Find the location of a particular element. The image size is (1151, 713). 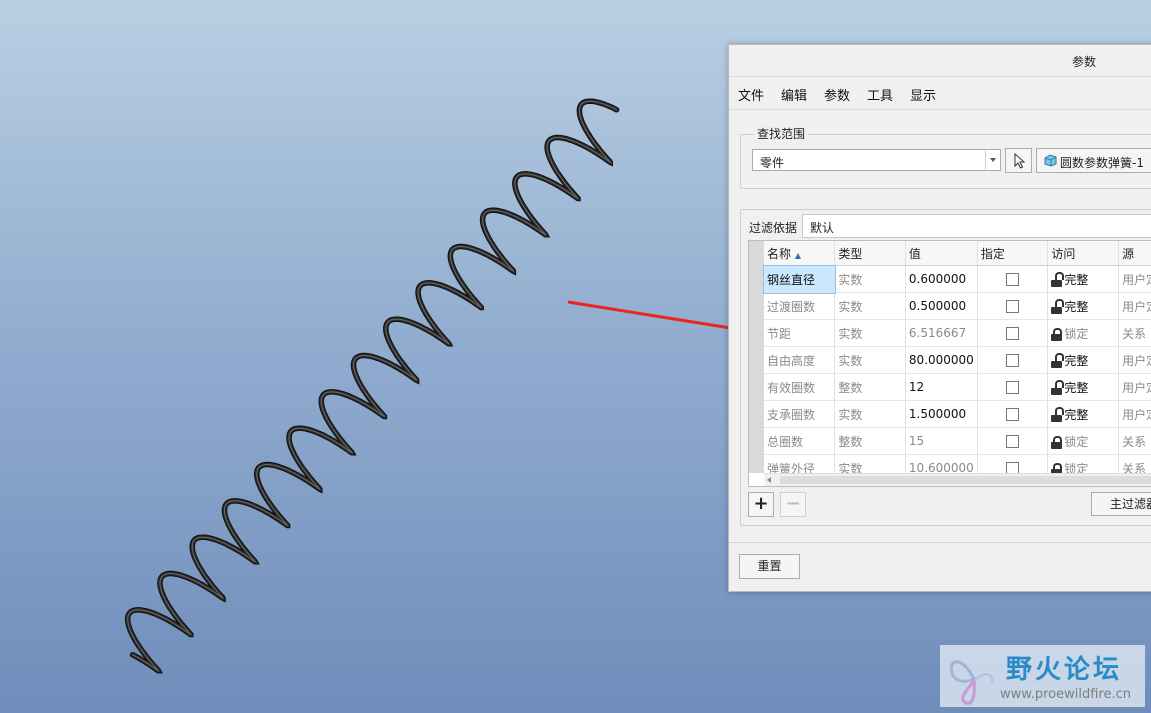

add-parameter-button: + is located at coordinates (761, 504).